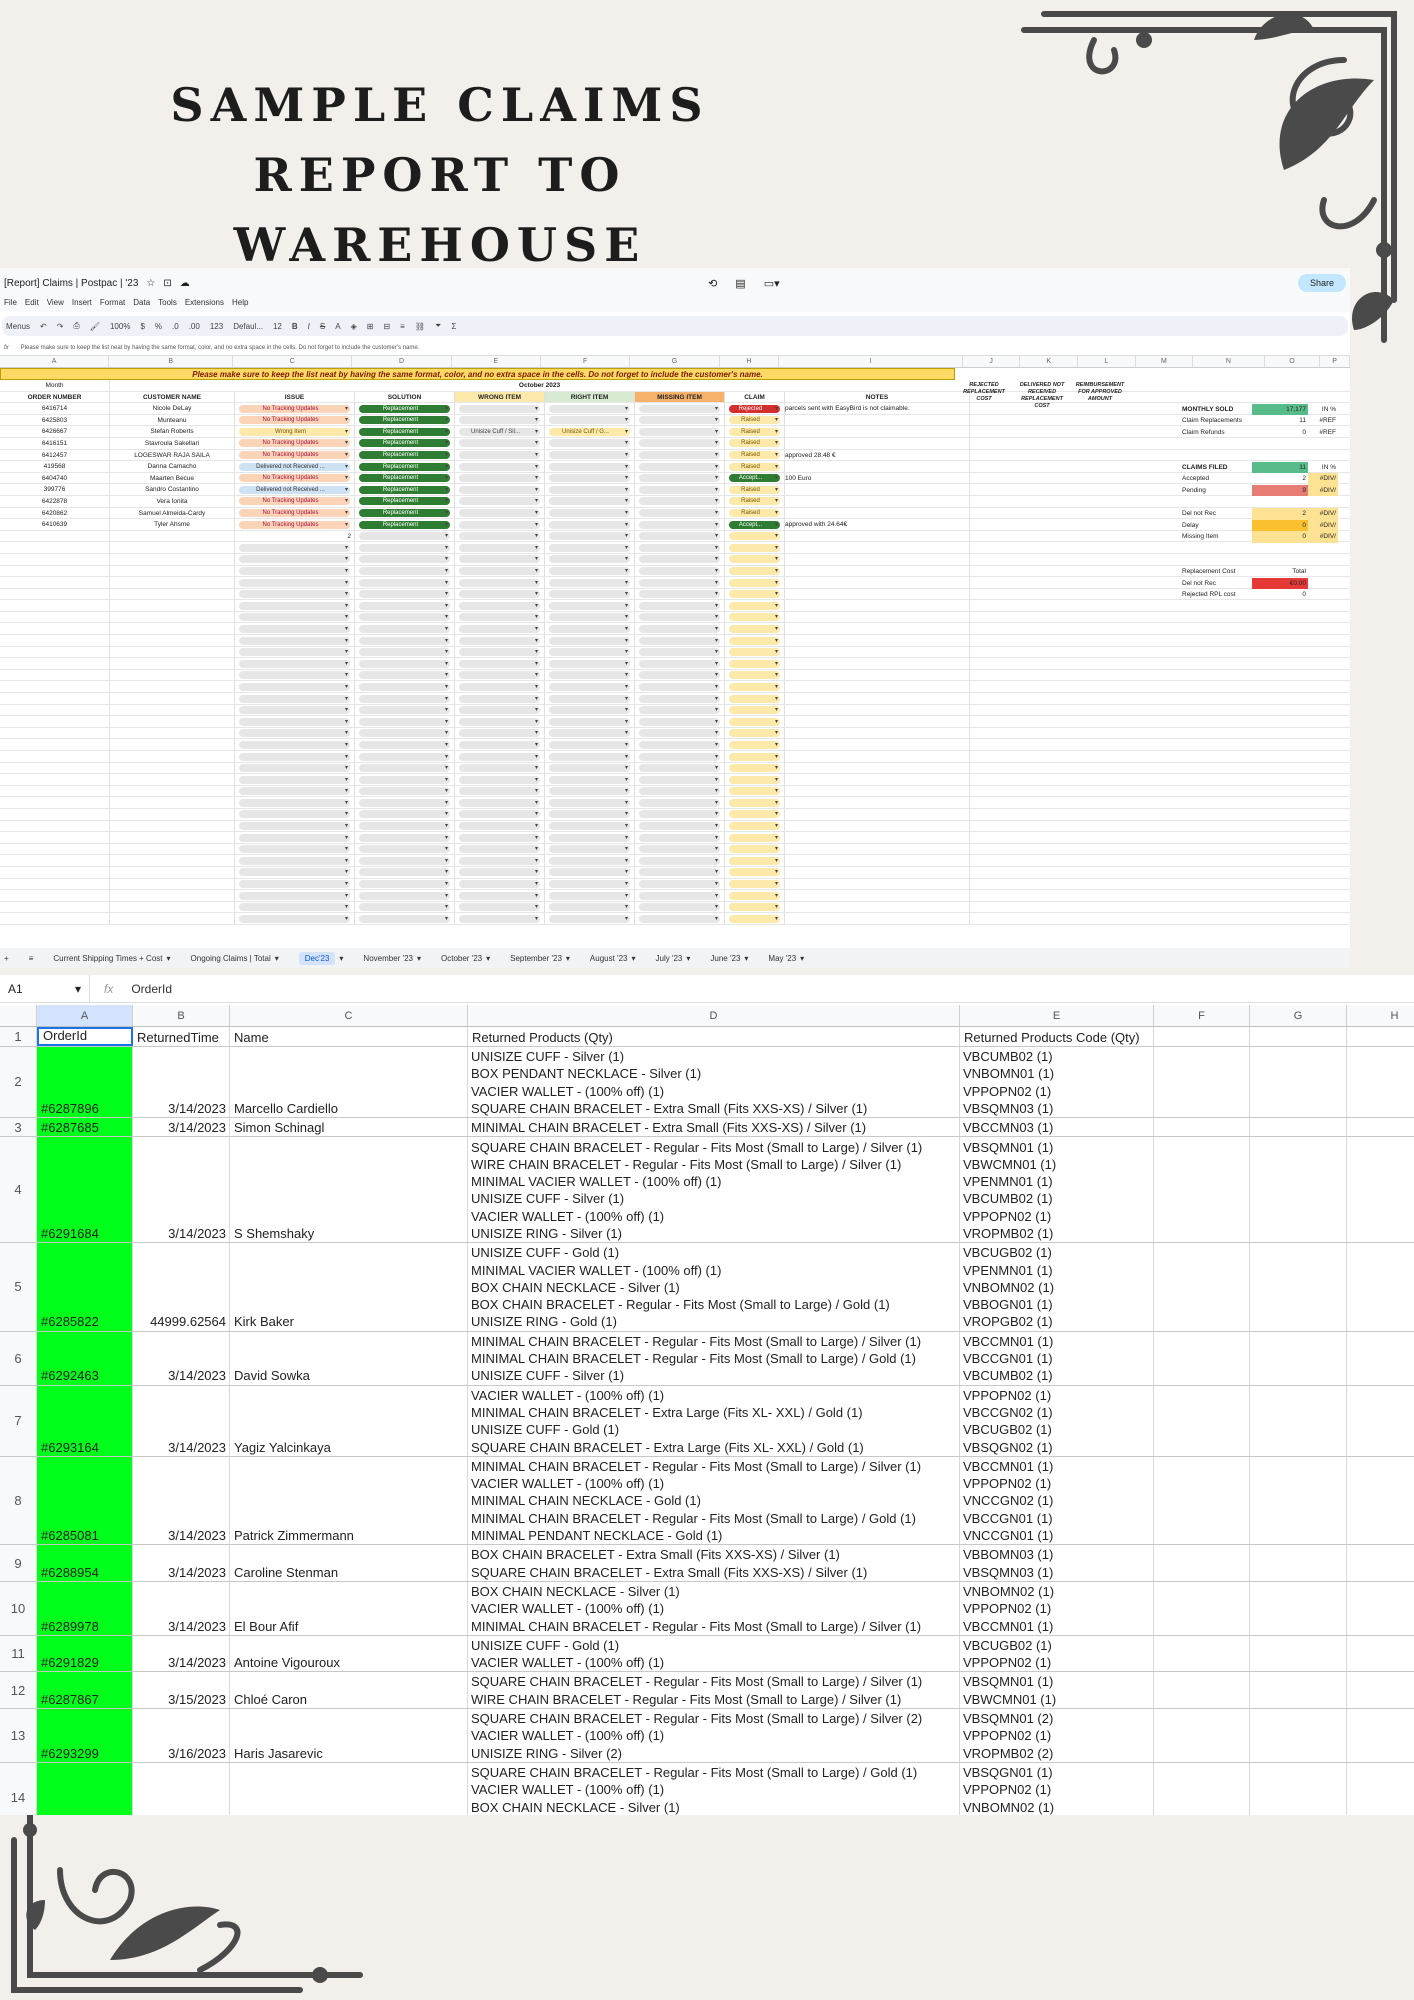 The width and height of the screenshot is (1414, 2000). What do you see at coordinates (1057, 1563) in the screenshot?
I see `codes-cell: VBBOMN03 (1) VBSQMN03 (1)` at bounding box center [1057, 1563].